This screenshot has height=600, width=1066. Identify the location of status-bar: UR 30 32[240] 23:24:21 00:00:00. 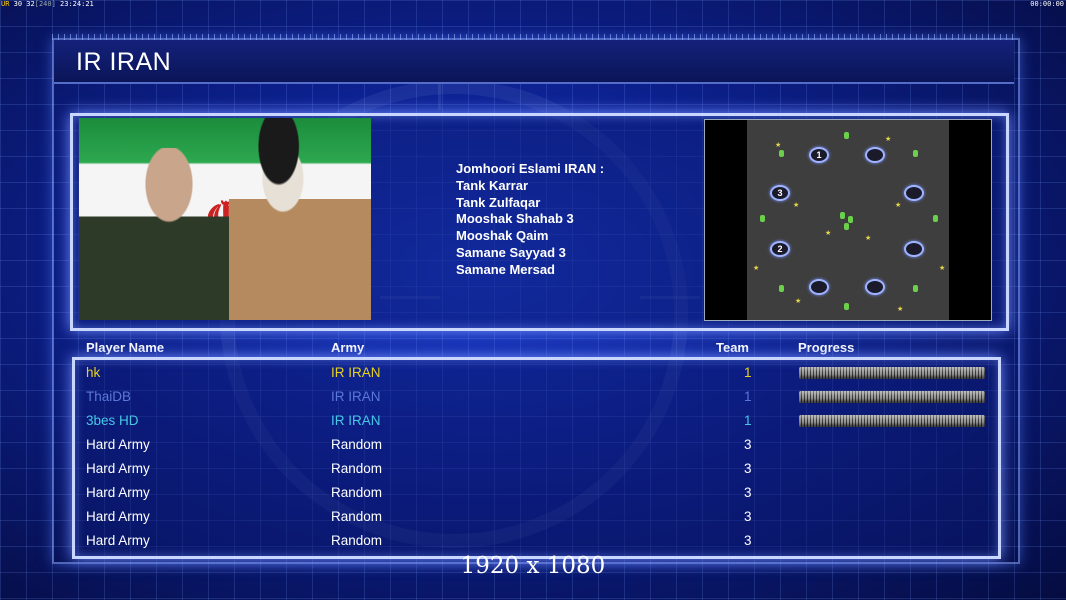
(533, 4).